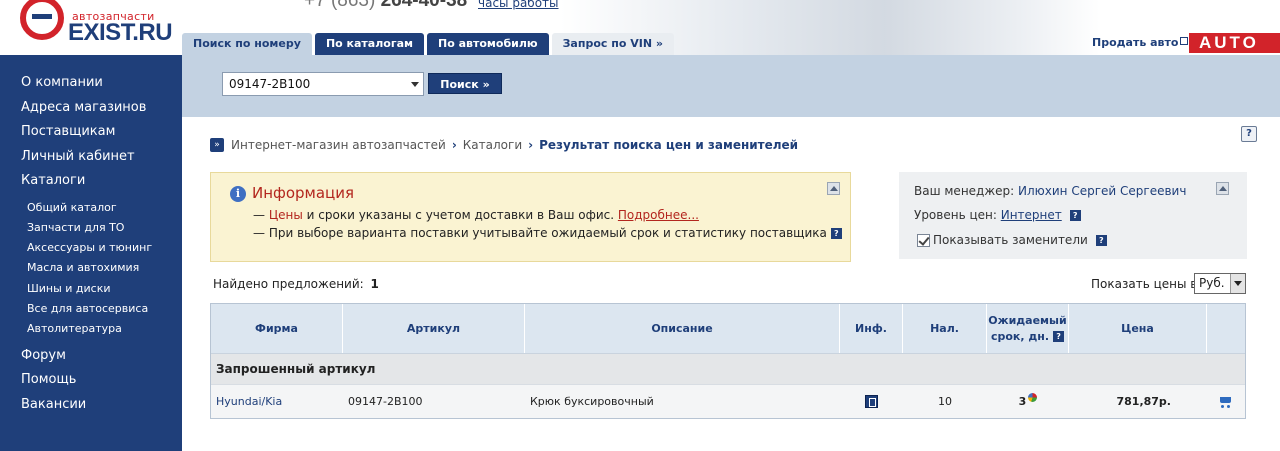 Image resolution: width=1280 pixels, height=451 pixels. Describe the element at coordinates (270, 84) in the screenshot. I see `search-value: 09147-2B100` at that location.